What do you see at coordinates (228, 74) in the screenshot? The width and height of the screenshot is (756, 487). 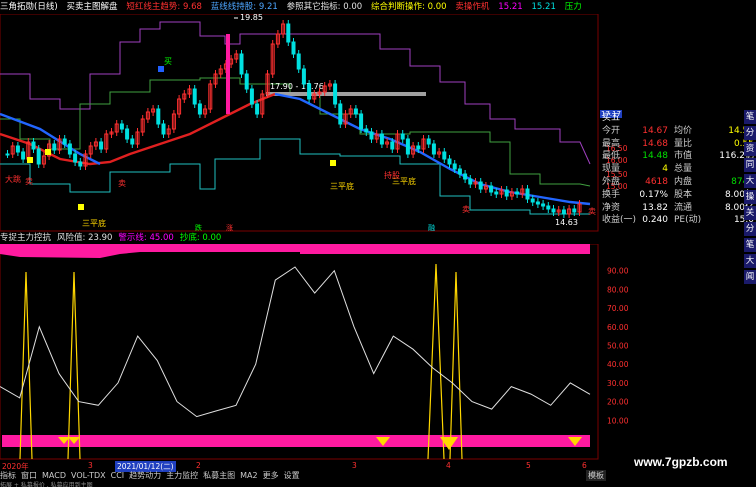 I see `highlight-candle` at bounding box center [228, 74].